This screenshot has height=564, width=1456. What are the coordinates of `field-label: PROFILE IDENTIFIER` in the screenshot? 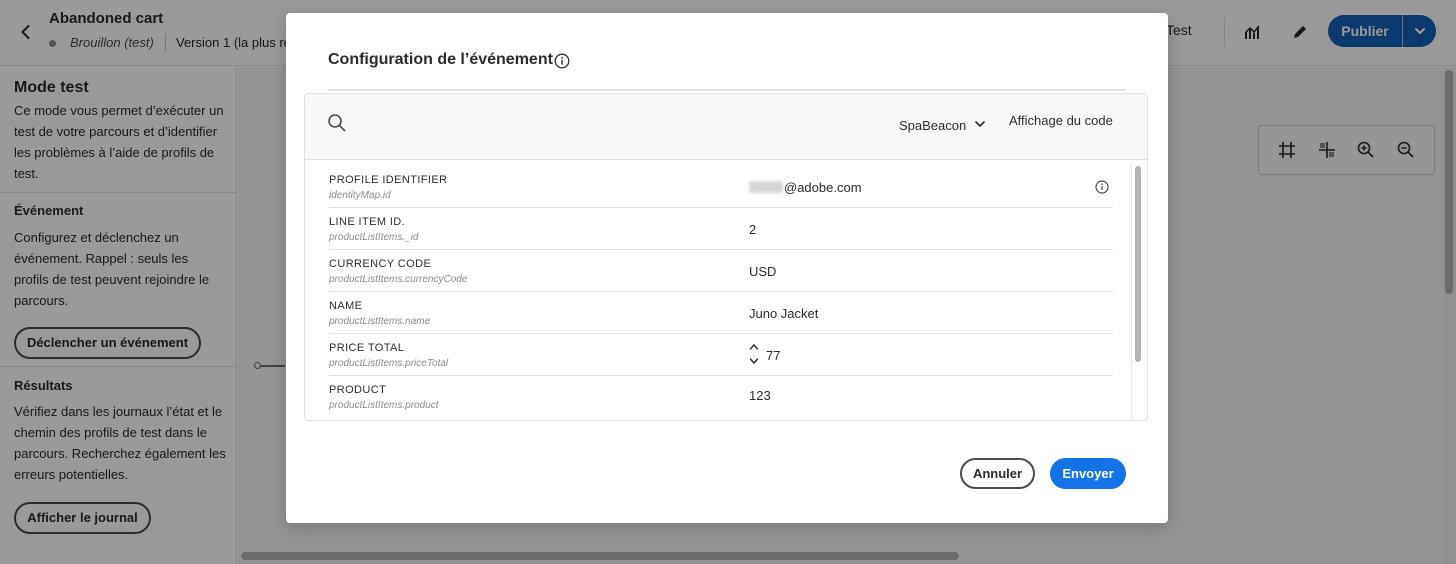 It's located at (388, 180).